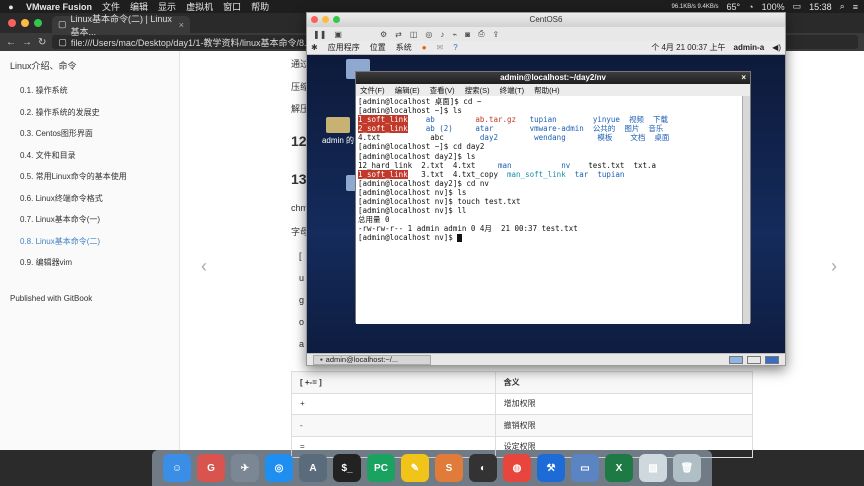 This screenshot has width=864, height=486. What do you see at coordinates (336, 19) in the screenshot?
I see `vm-zoom-dot` at bounding box center [336, 19].